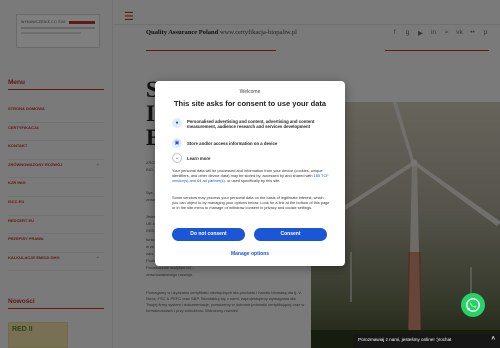 The height and width of the screenshot is (348, 500). I want to click on whatsapp-icon, so click(473, 305).